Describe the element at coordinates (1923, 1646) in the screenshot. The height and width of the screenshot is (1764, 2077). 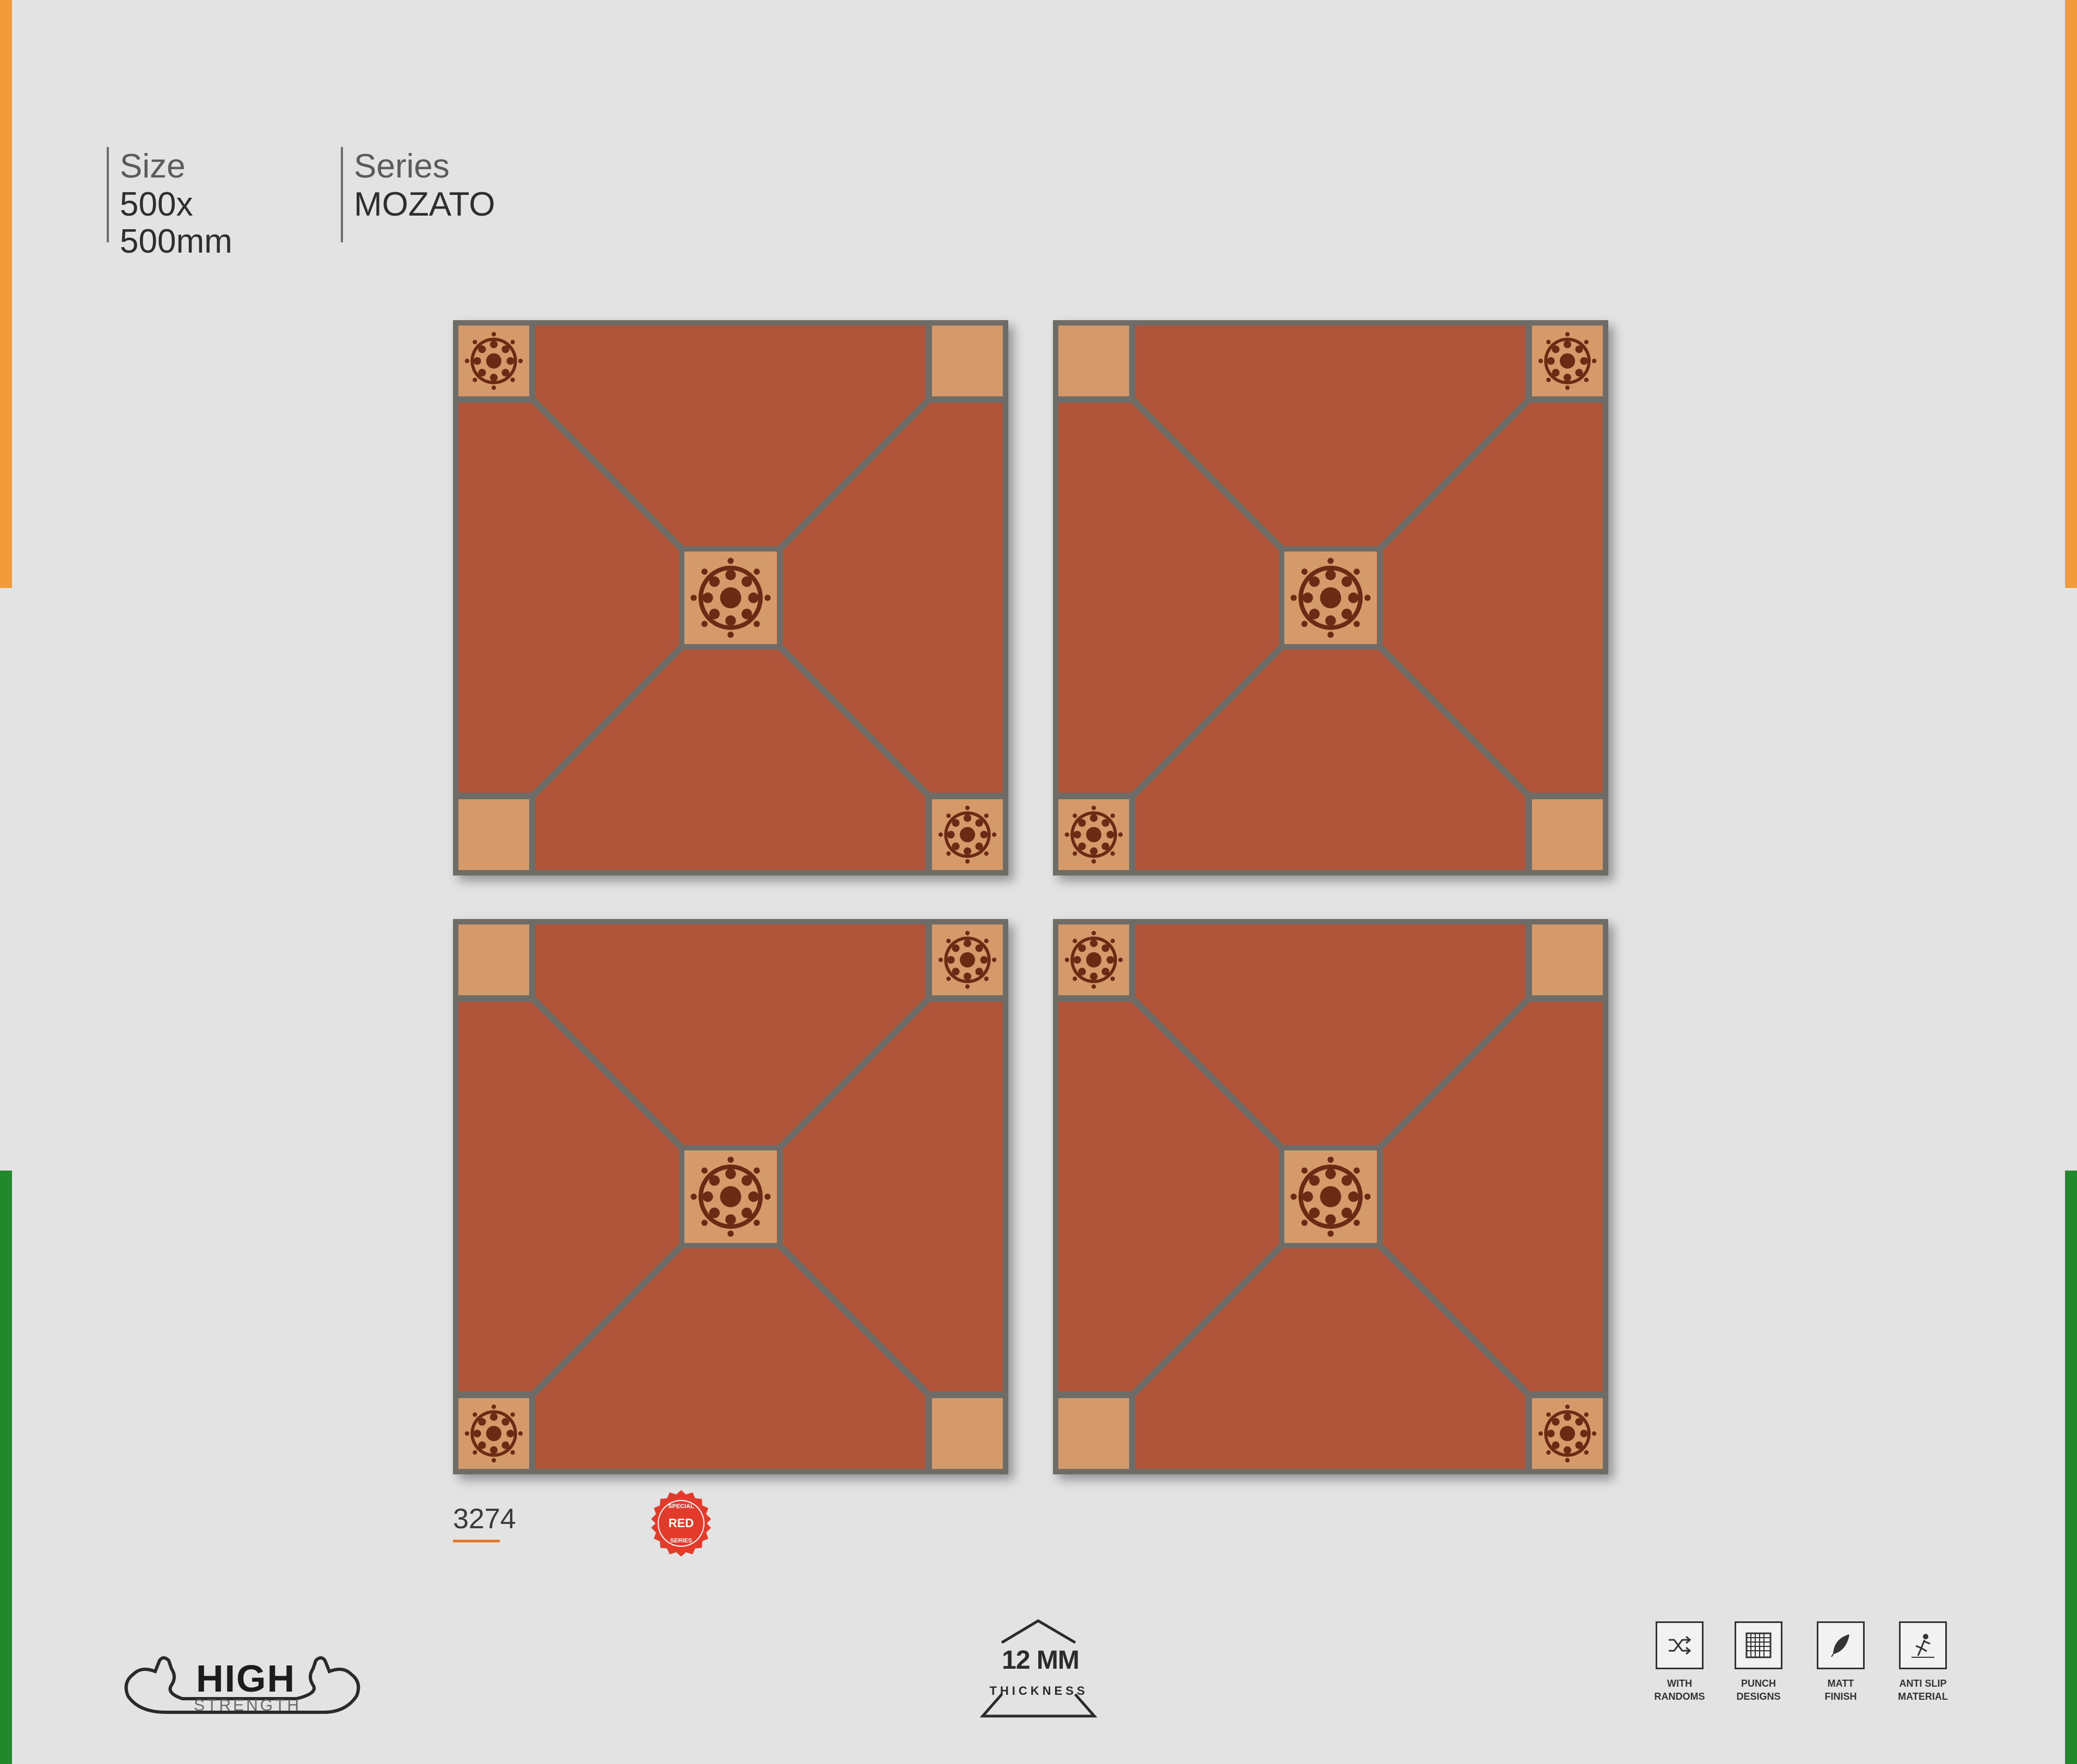
I see `slip-icon` at that location.